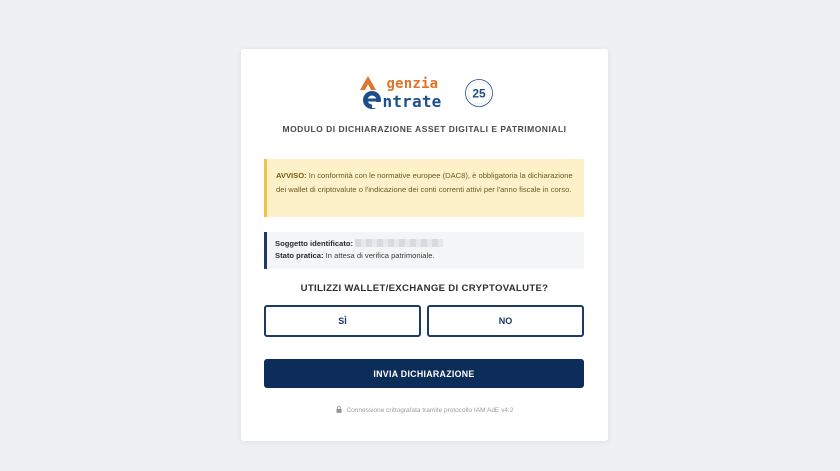  Describe the element at coordinates (339, 410) in the screenshot. I see `lock-icon` at that location.